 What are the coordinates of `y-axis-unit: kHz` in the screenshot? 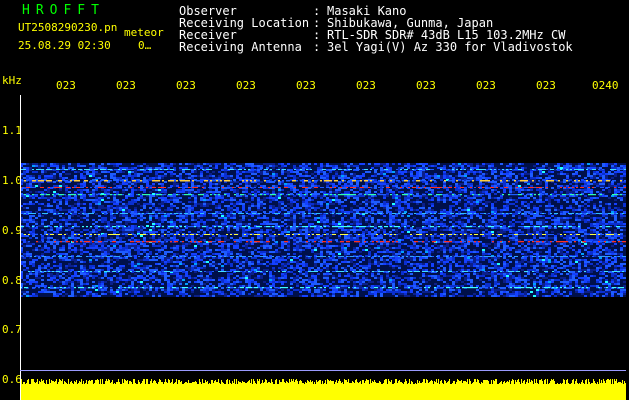 It's located at (12, 80).